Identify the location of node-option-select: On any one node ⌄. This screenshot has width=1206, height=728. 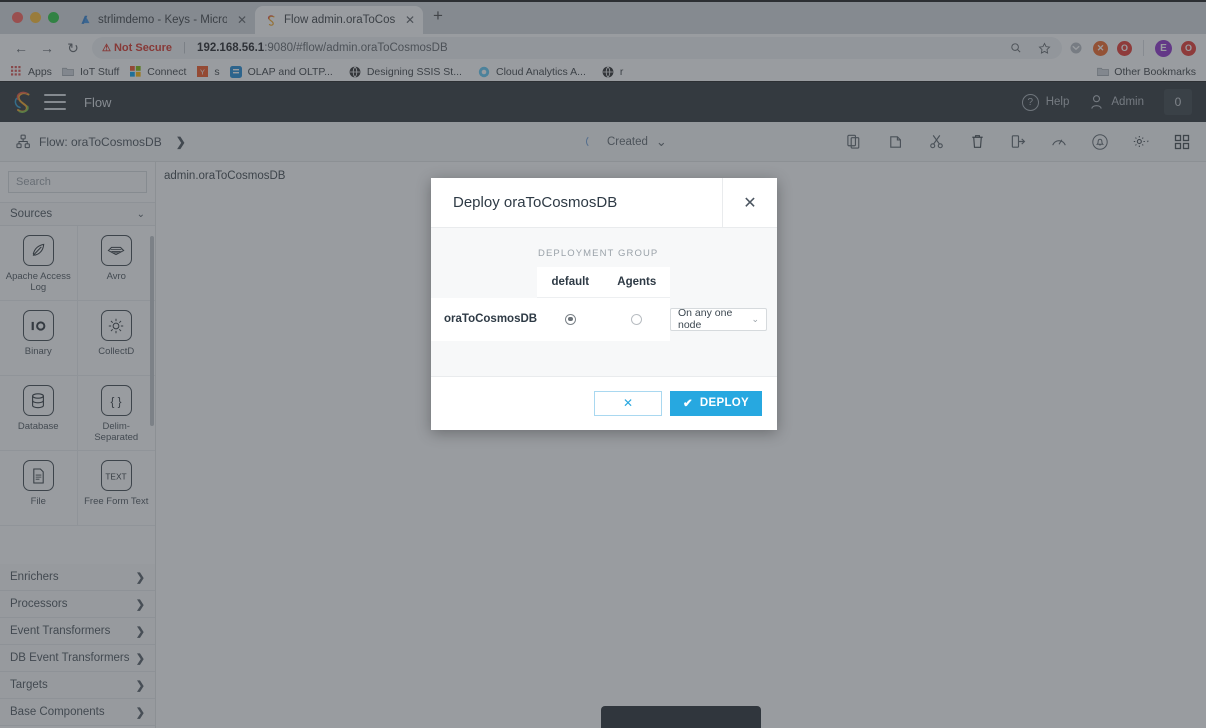
(718, 319).